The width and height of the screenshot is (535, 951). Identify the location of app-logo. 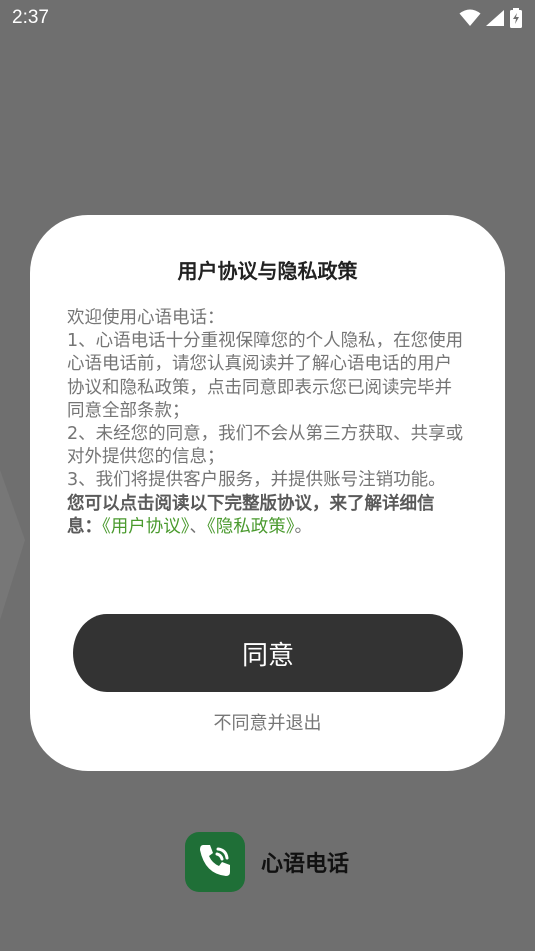
(215, 862).